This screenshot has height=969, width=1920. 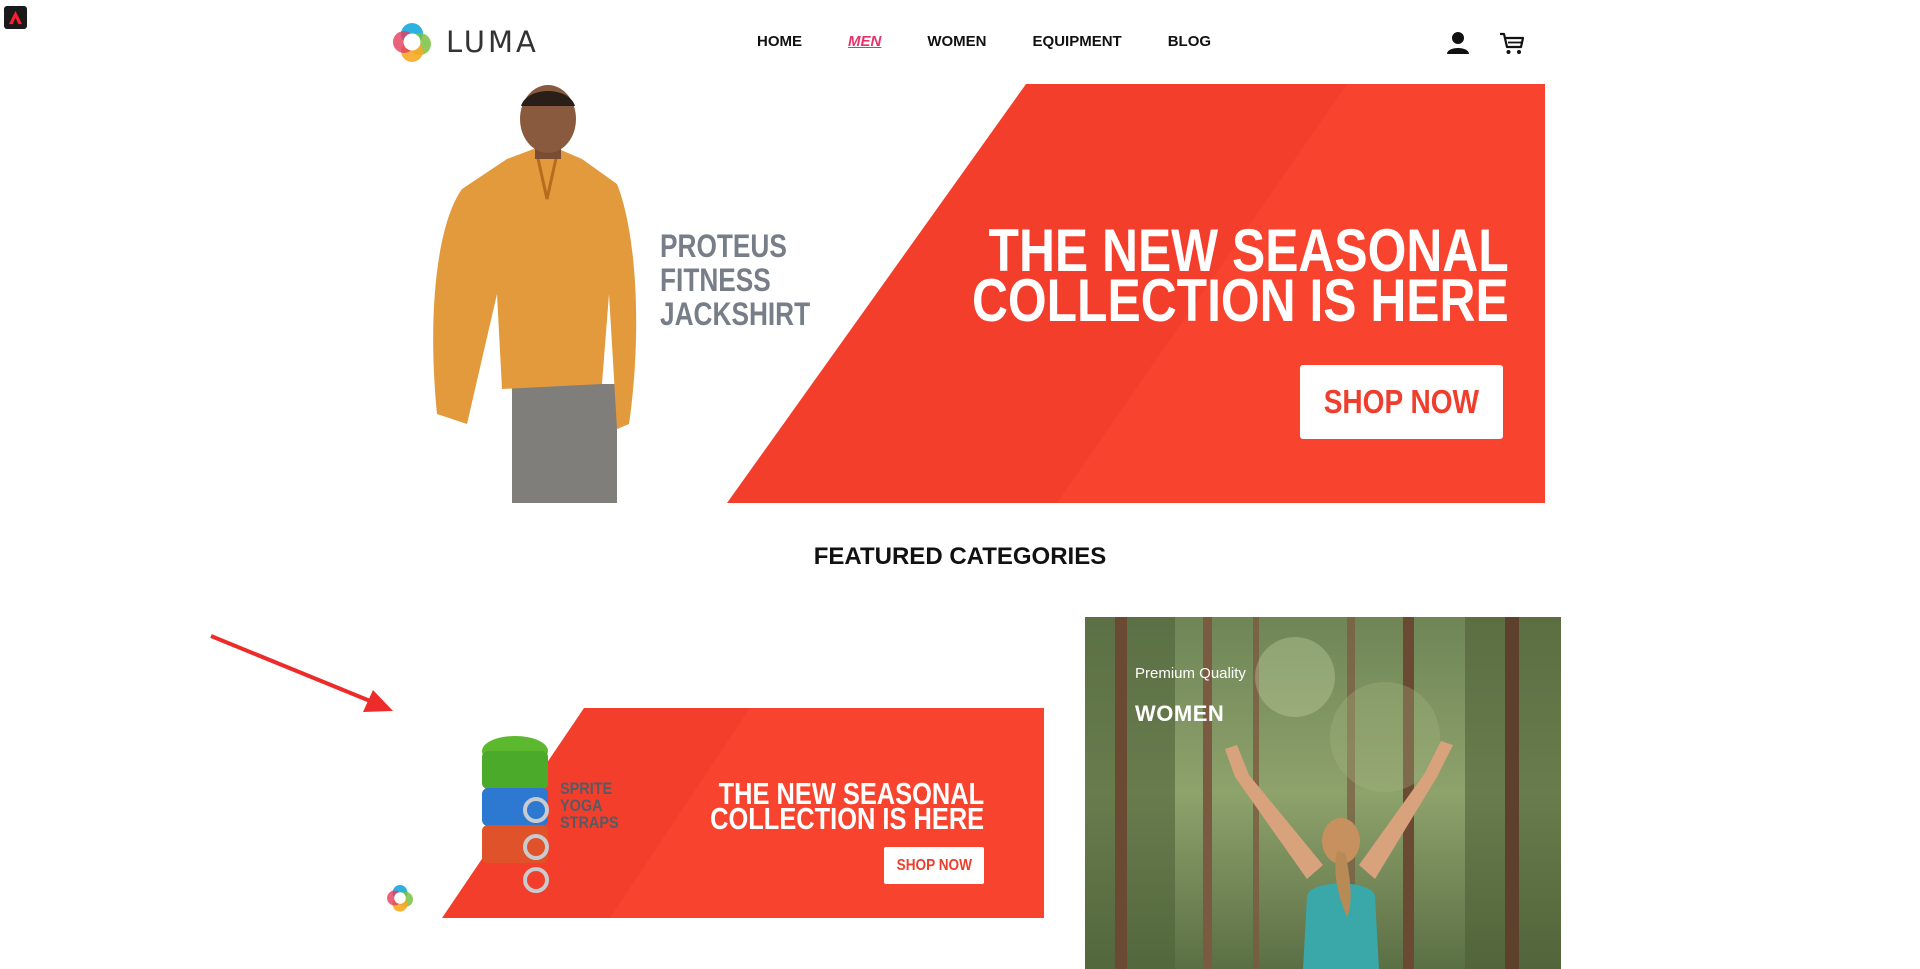 I want to click on cart-icon, so click(x=1512, y=43).